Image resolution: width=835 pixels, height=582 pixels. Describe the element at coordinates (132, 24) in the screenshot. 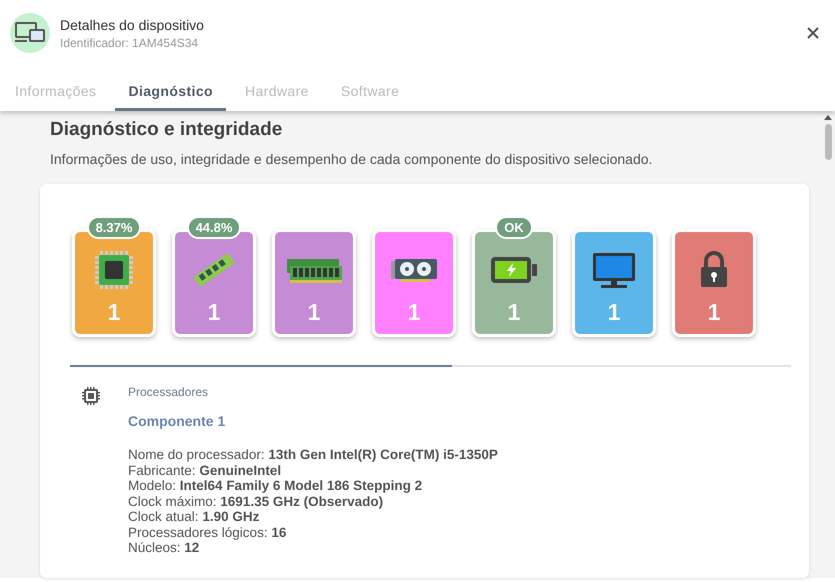

I see `dialog-title: Detalhes do dispositivo` at that location.